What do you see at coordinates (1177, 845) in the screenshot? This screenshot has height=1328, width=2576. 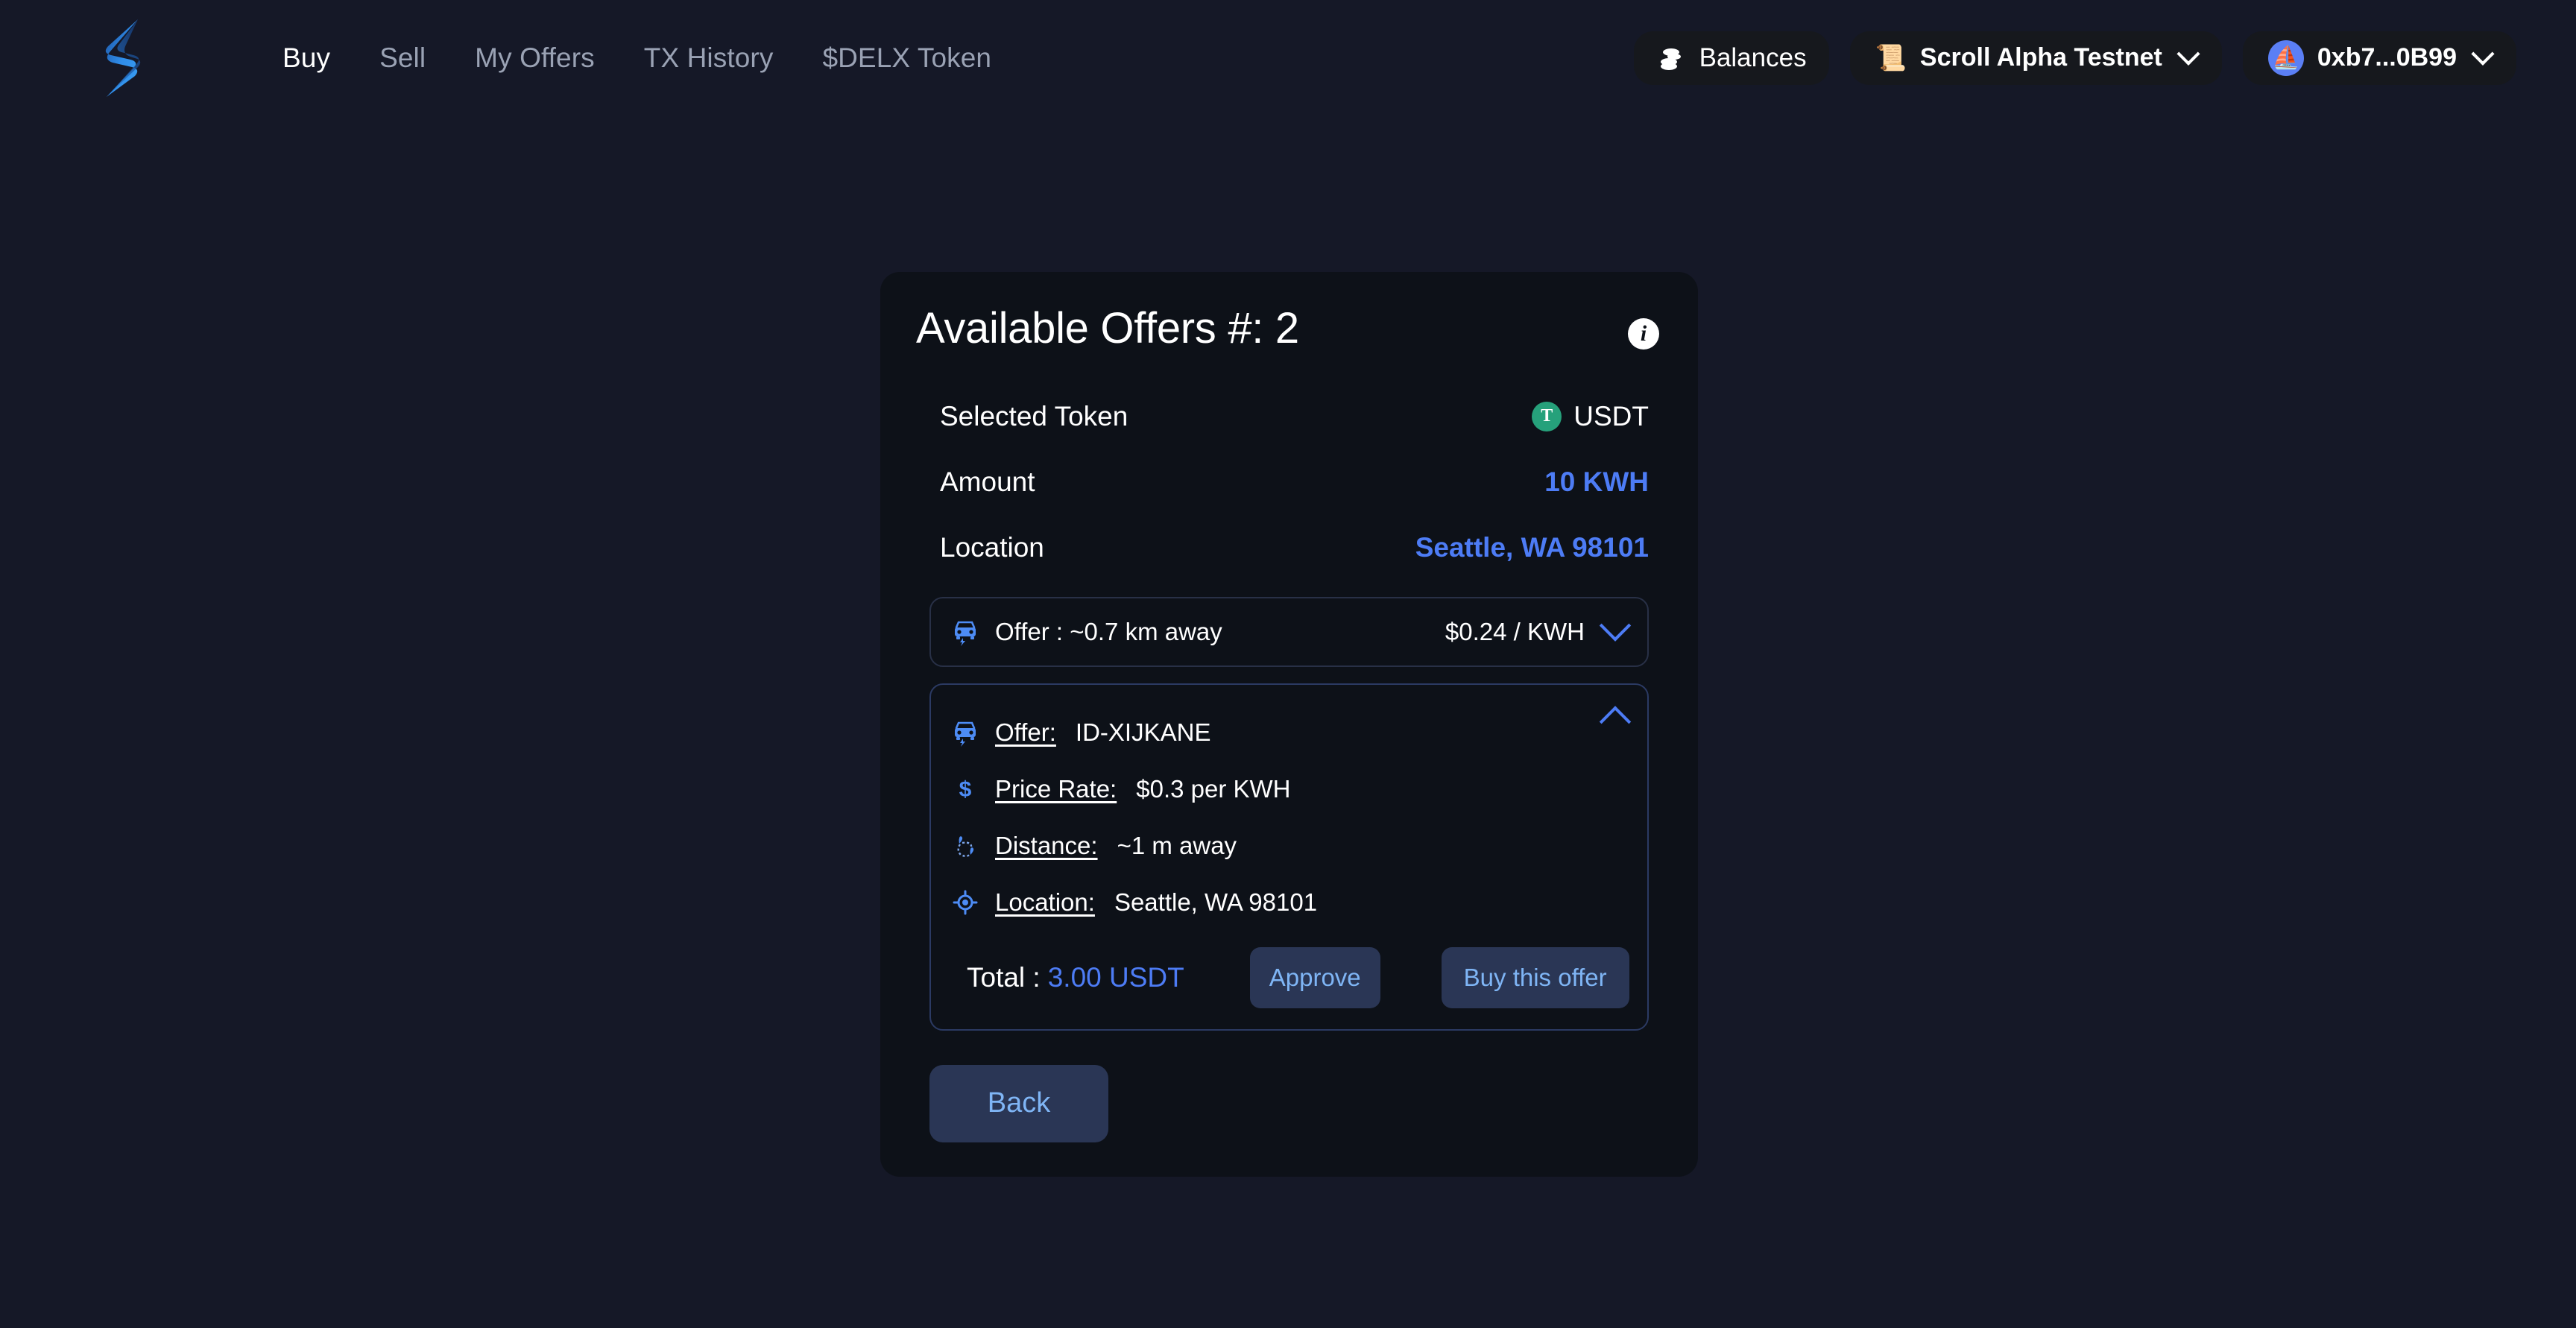 I see `detail-value-distance: ~1 m away` at bounding box center [1177, 845].